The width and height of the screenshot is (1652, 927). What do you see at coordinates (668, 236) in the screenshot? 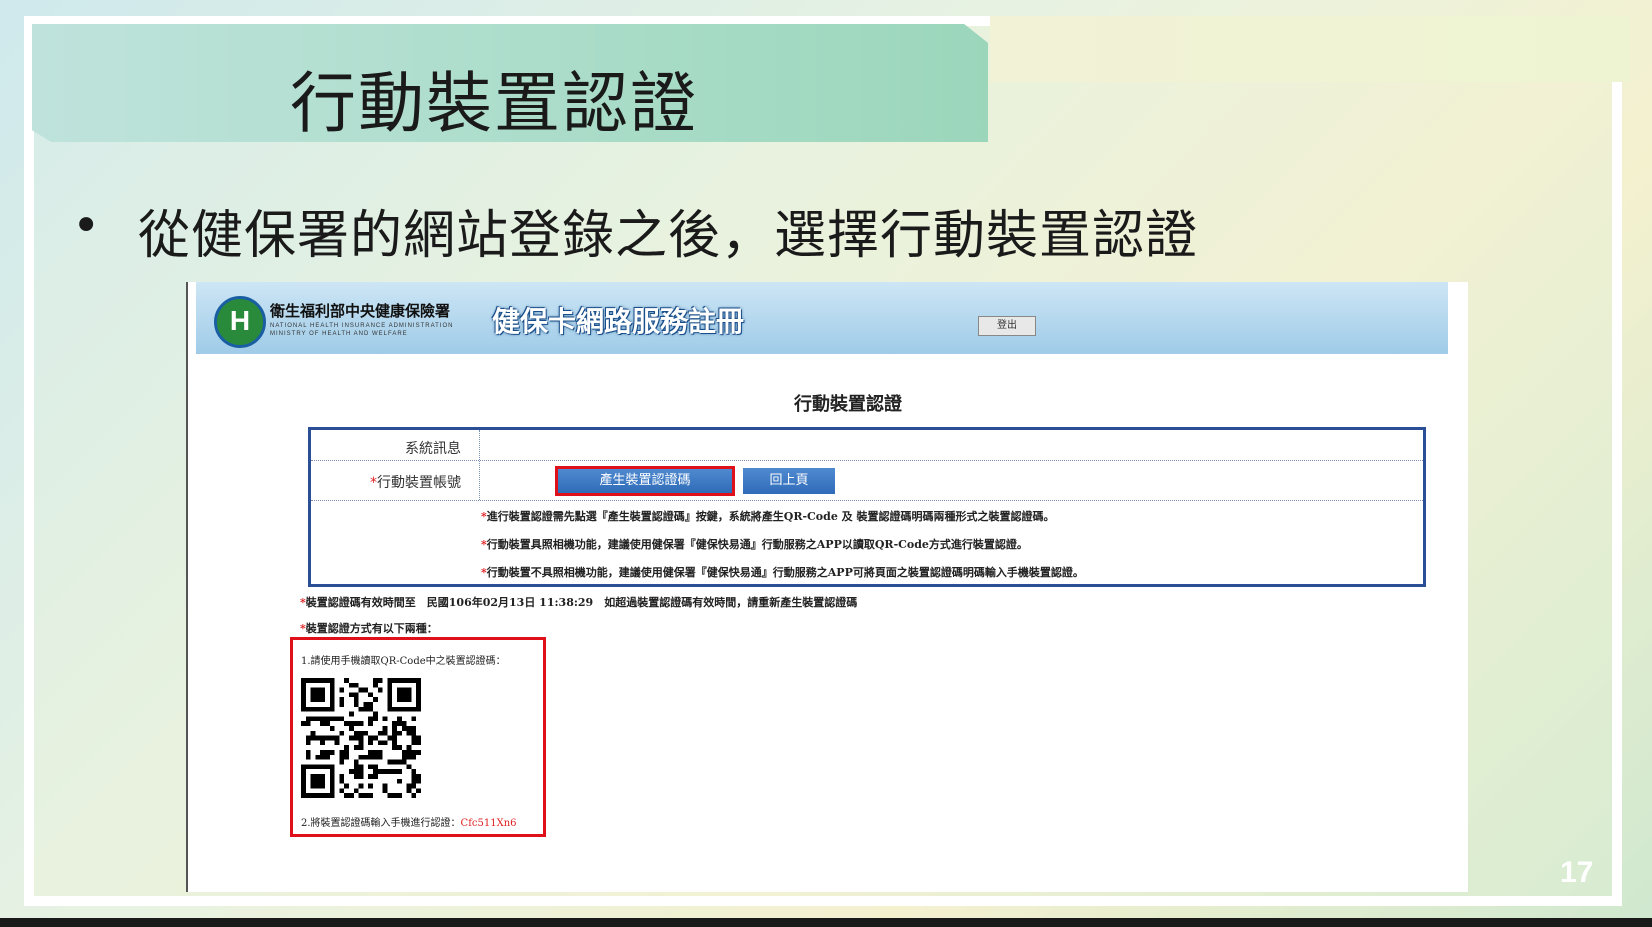
I see `bullet-text: 從健保署的網站登錄之後，選擇行動裝置認證` at bounding box center [668, 236].